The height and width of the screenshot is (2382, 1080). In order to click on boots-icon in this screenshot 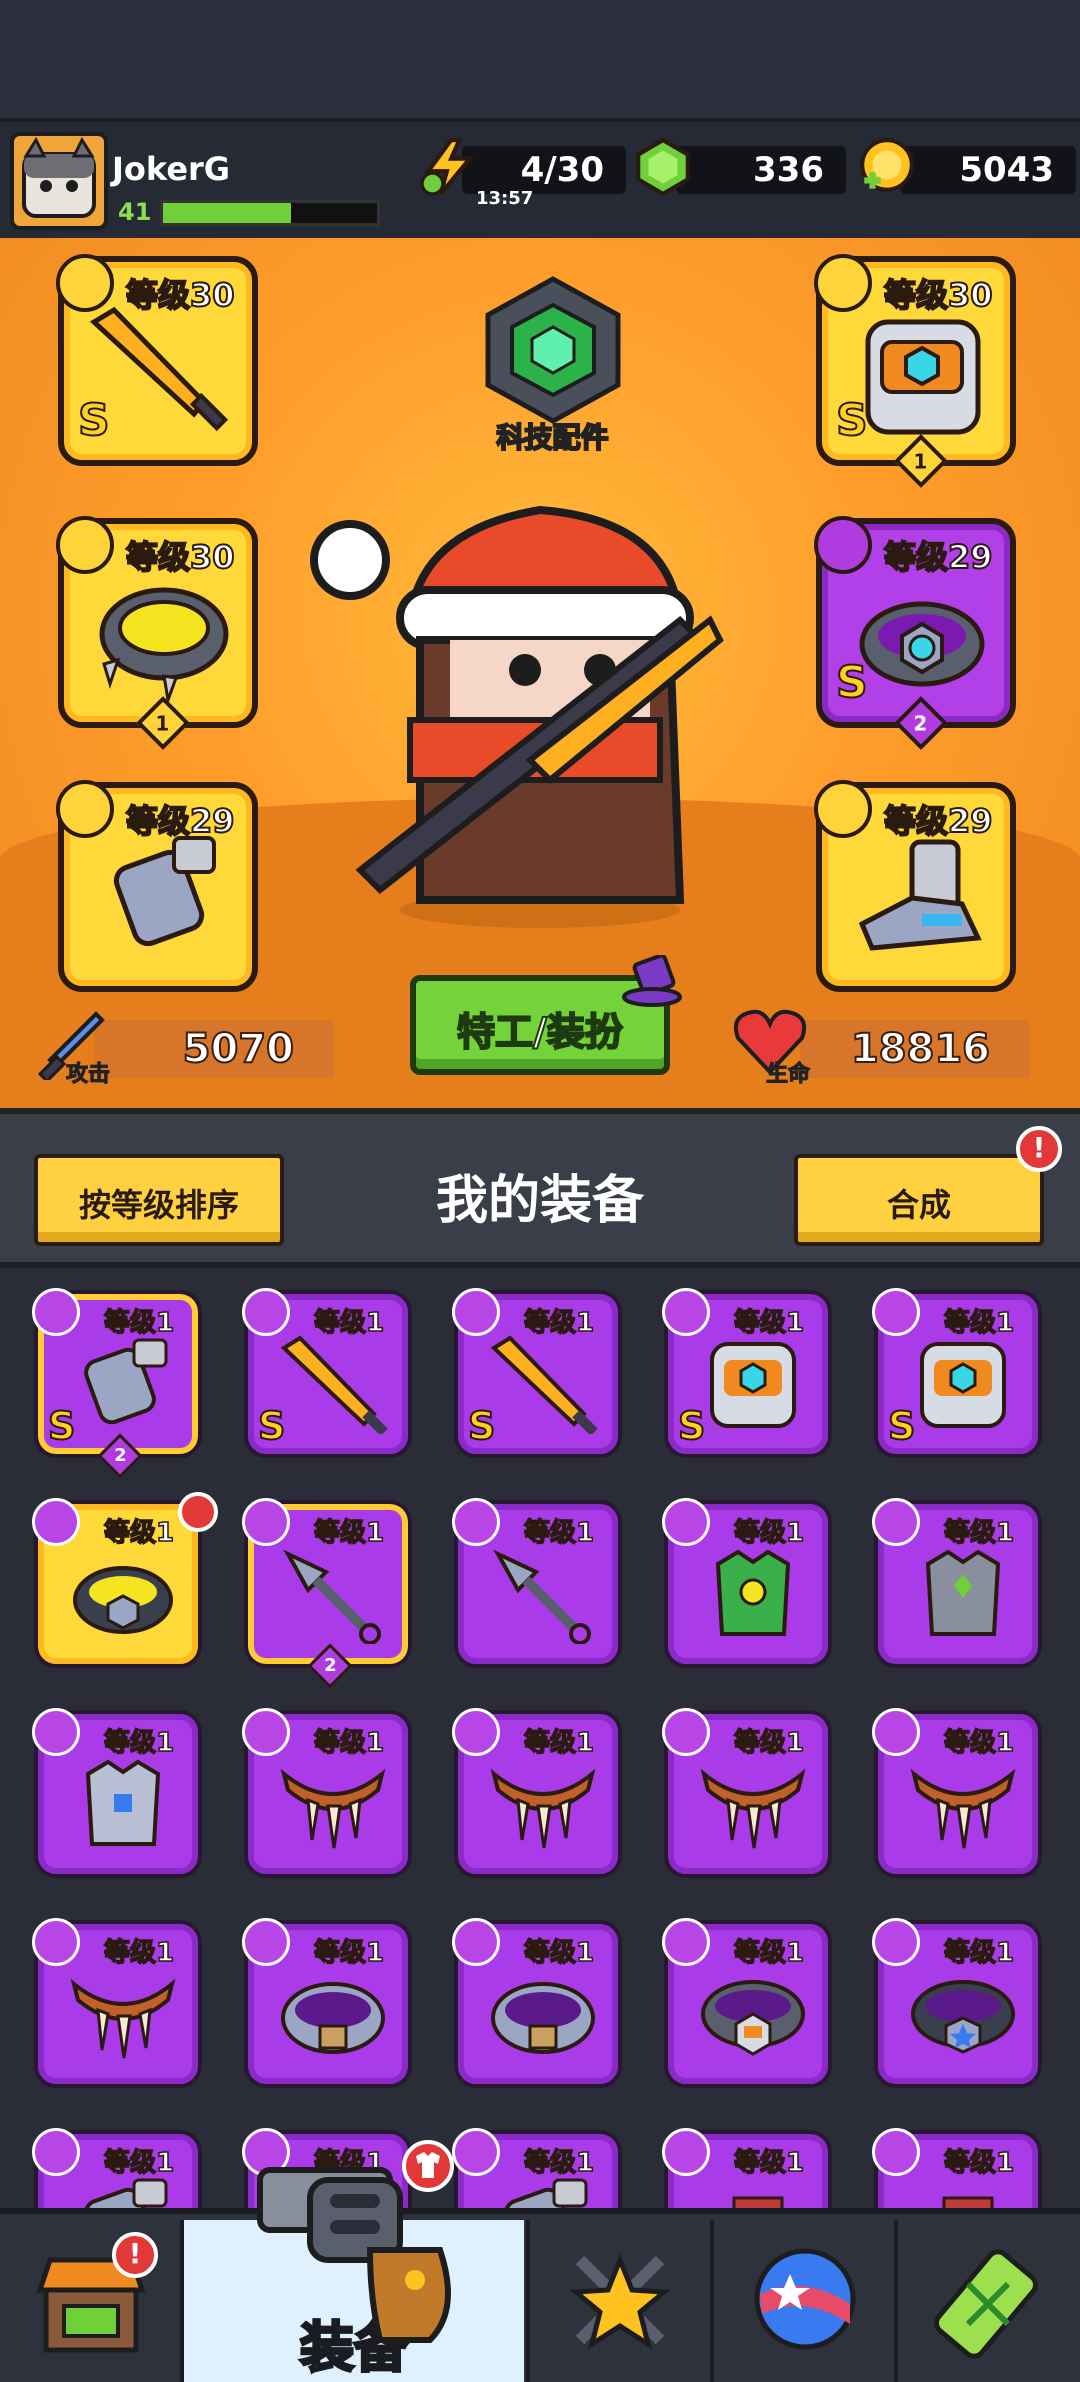, I will do `click(968, 2202)`.